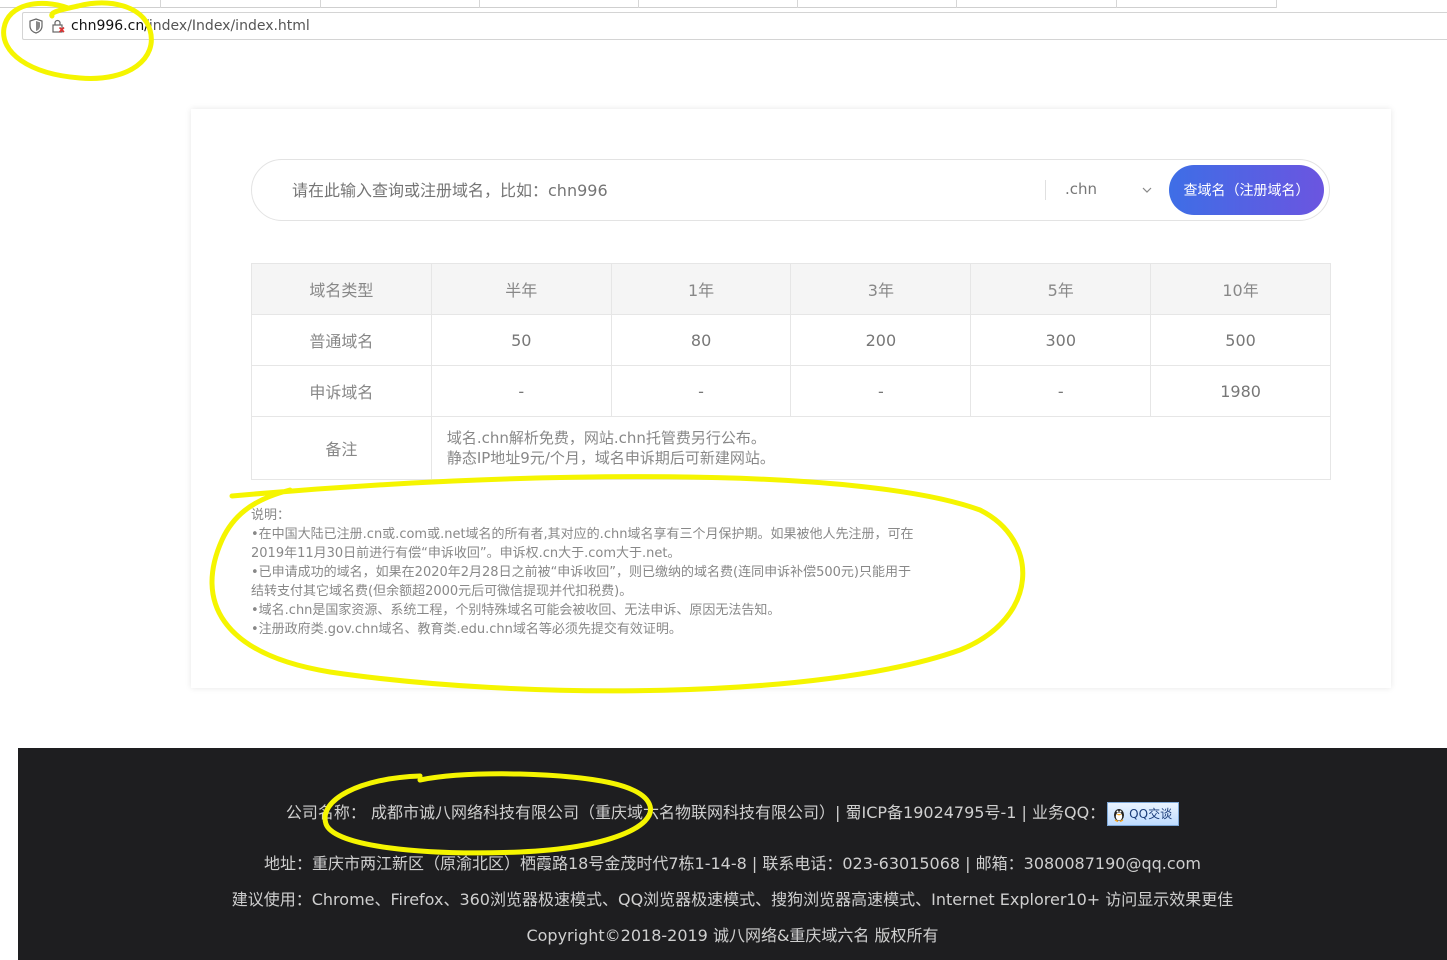 This screenshot has width=1447, height=960. Describe the element at coordinates (701, 289) in the screenshot. I see `header-1-year: 1年` at that location.